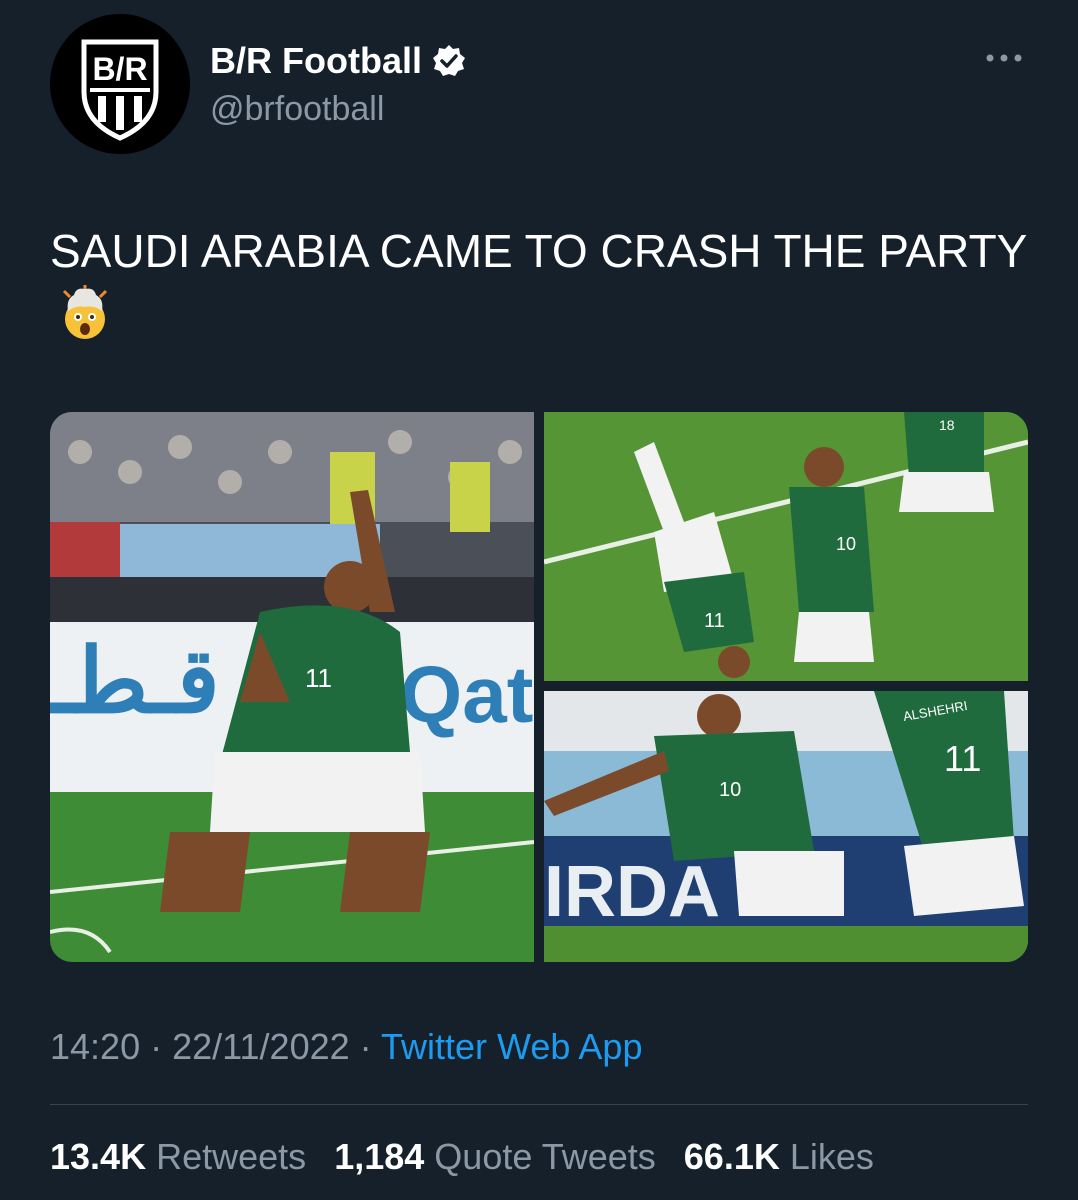  Describe the element at coordinates (846, 544) in the screenshot. I see `jersey-number-c: 10` at that location.